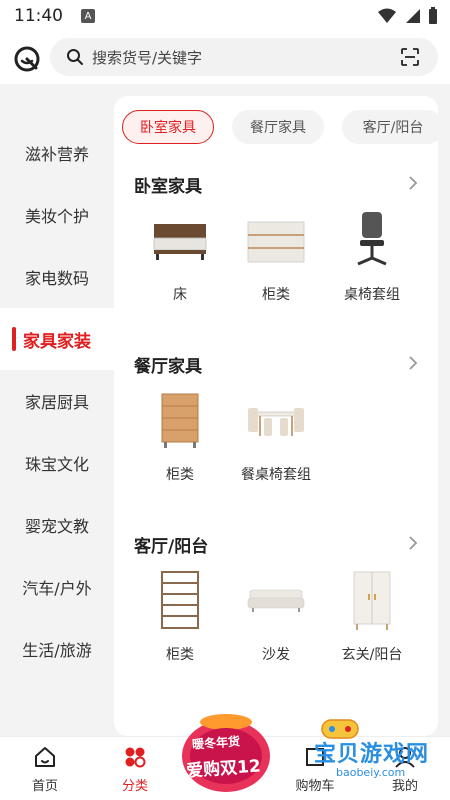 This screenshot has width=450, height=800. What do you see at coordinates (223, 769) in the screenshot?
I see `promo-line2: 爱购双12` at bounding box center [223, 769].